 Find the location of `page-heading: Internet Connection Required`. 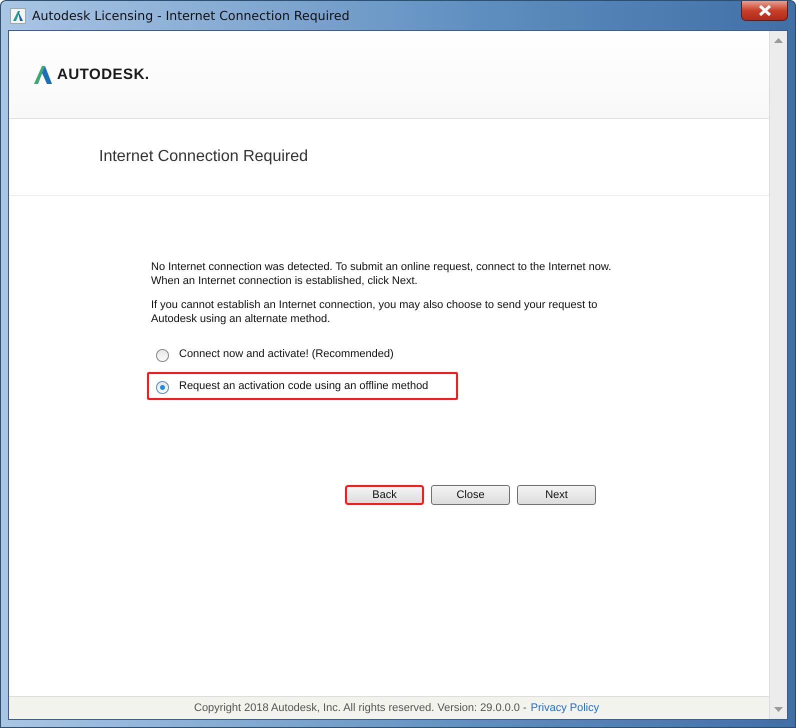

page-heading: Internet Connection Required is located at coordinates (203, 157).